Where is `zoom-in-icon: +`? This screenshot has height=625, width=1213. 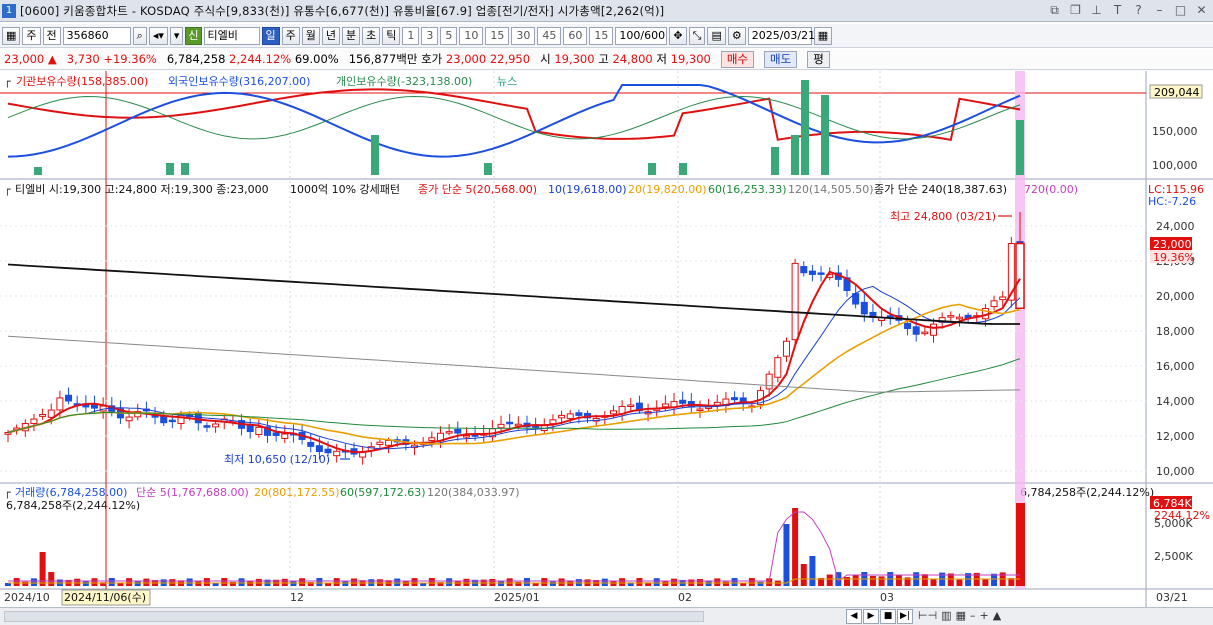 zoom-in-icon: + is located at coordinates (983, 615).